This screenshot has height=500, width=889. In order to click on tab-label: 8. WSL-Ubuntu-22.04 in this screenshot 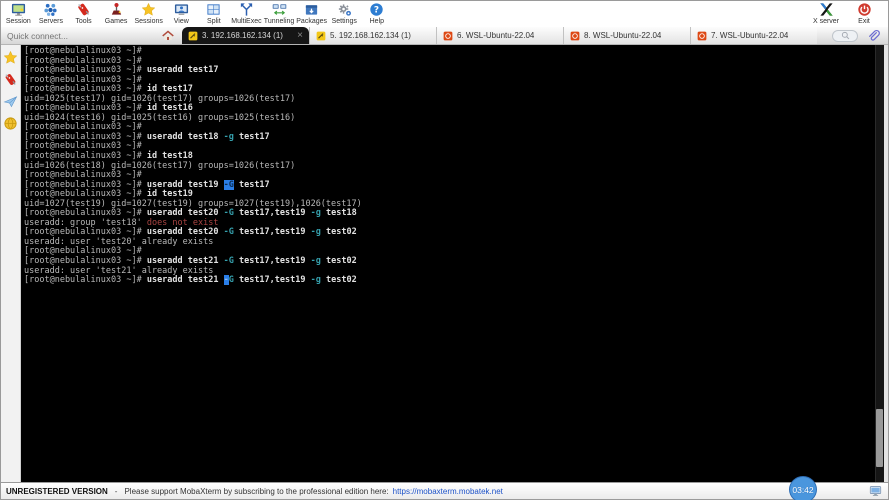, I will do `click(623, 35)`.